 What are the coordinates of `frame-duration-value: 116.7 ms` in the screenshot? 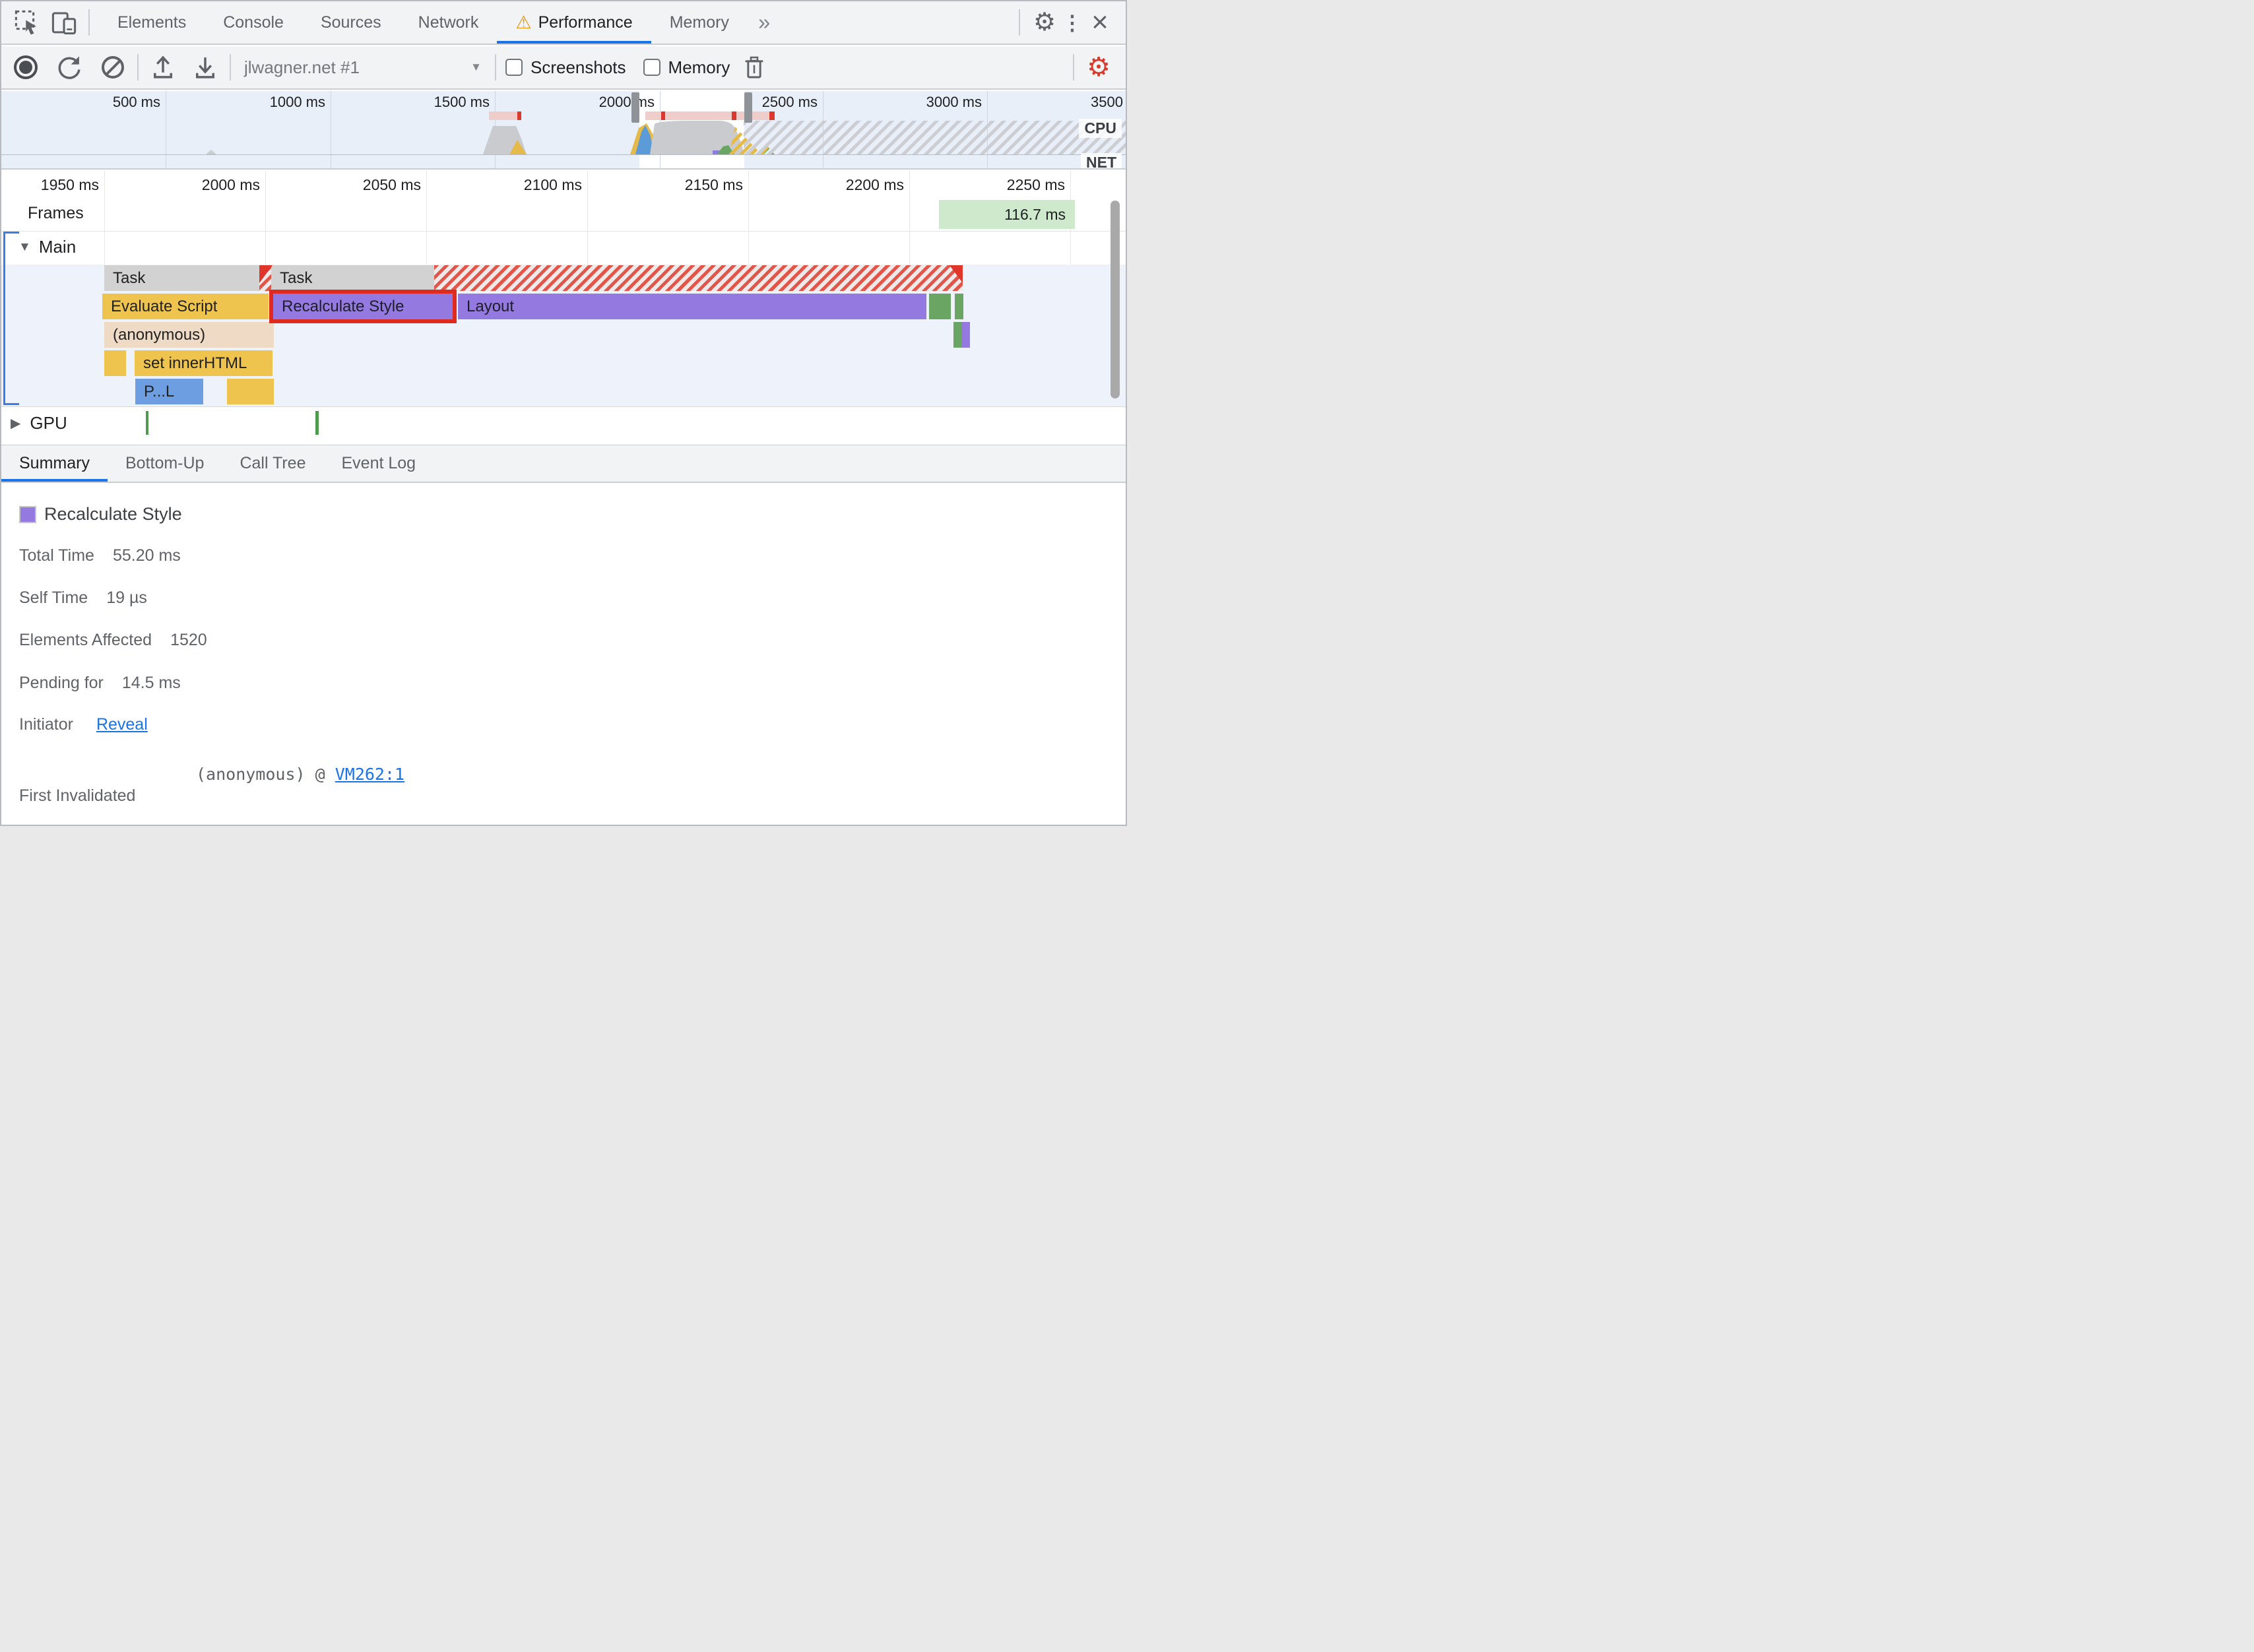 It's located at (1035, 214).